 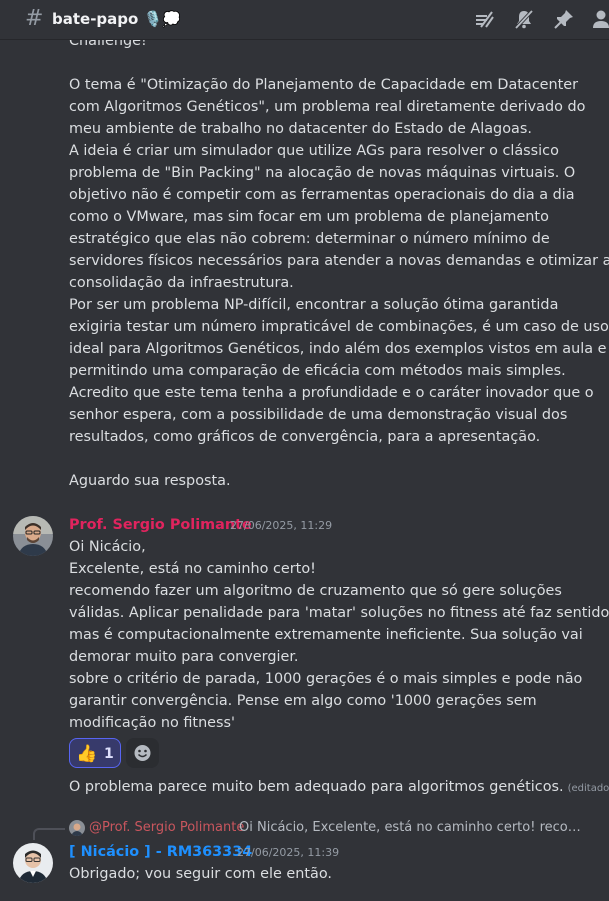 What do you see at coordinates (484, 19) in the screenshot?
I see `threads-icon` at bounding box center [484, 19].